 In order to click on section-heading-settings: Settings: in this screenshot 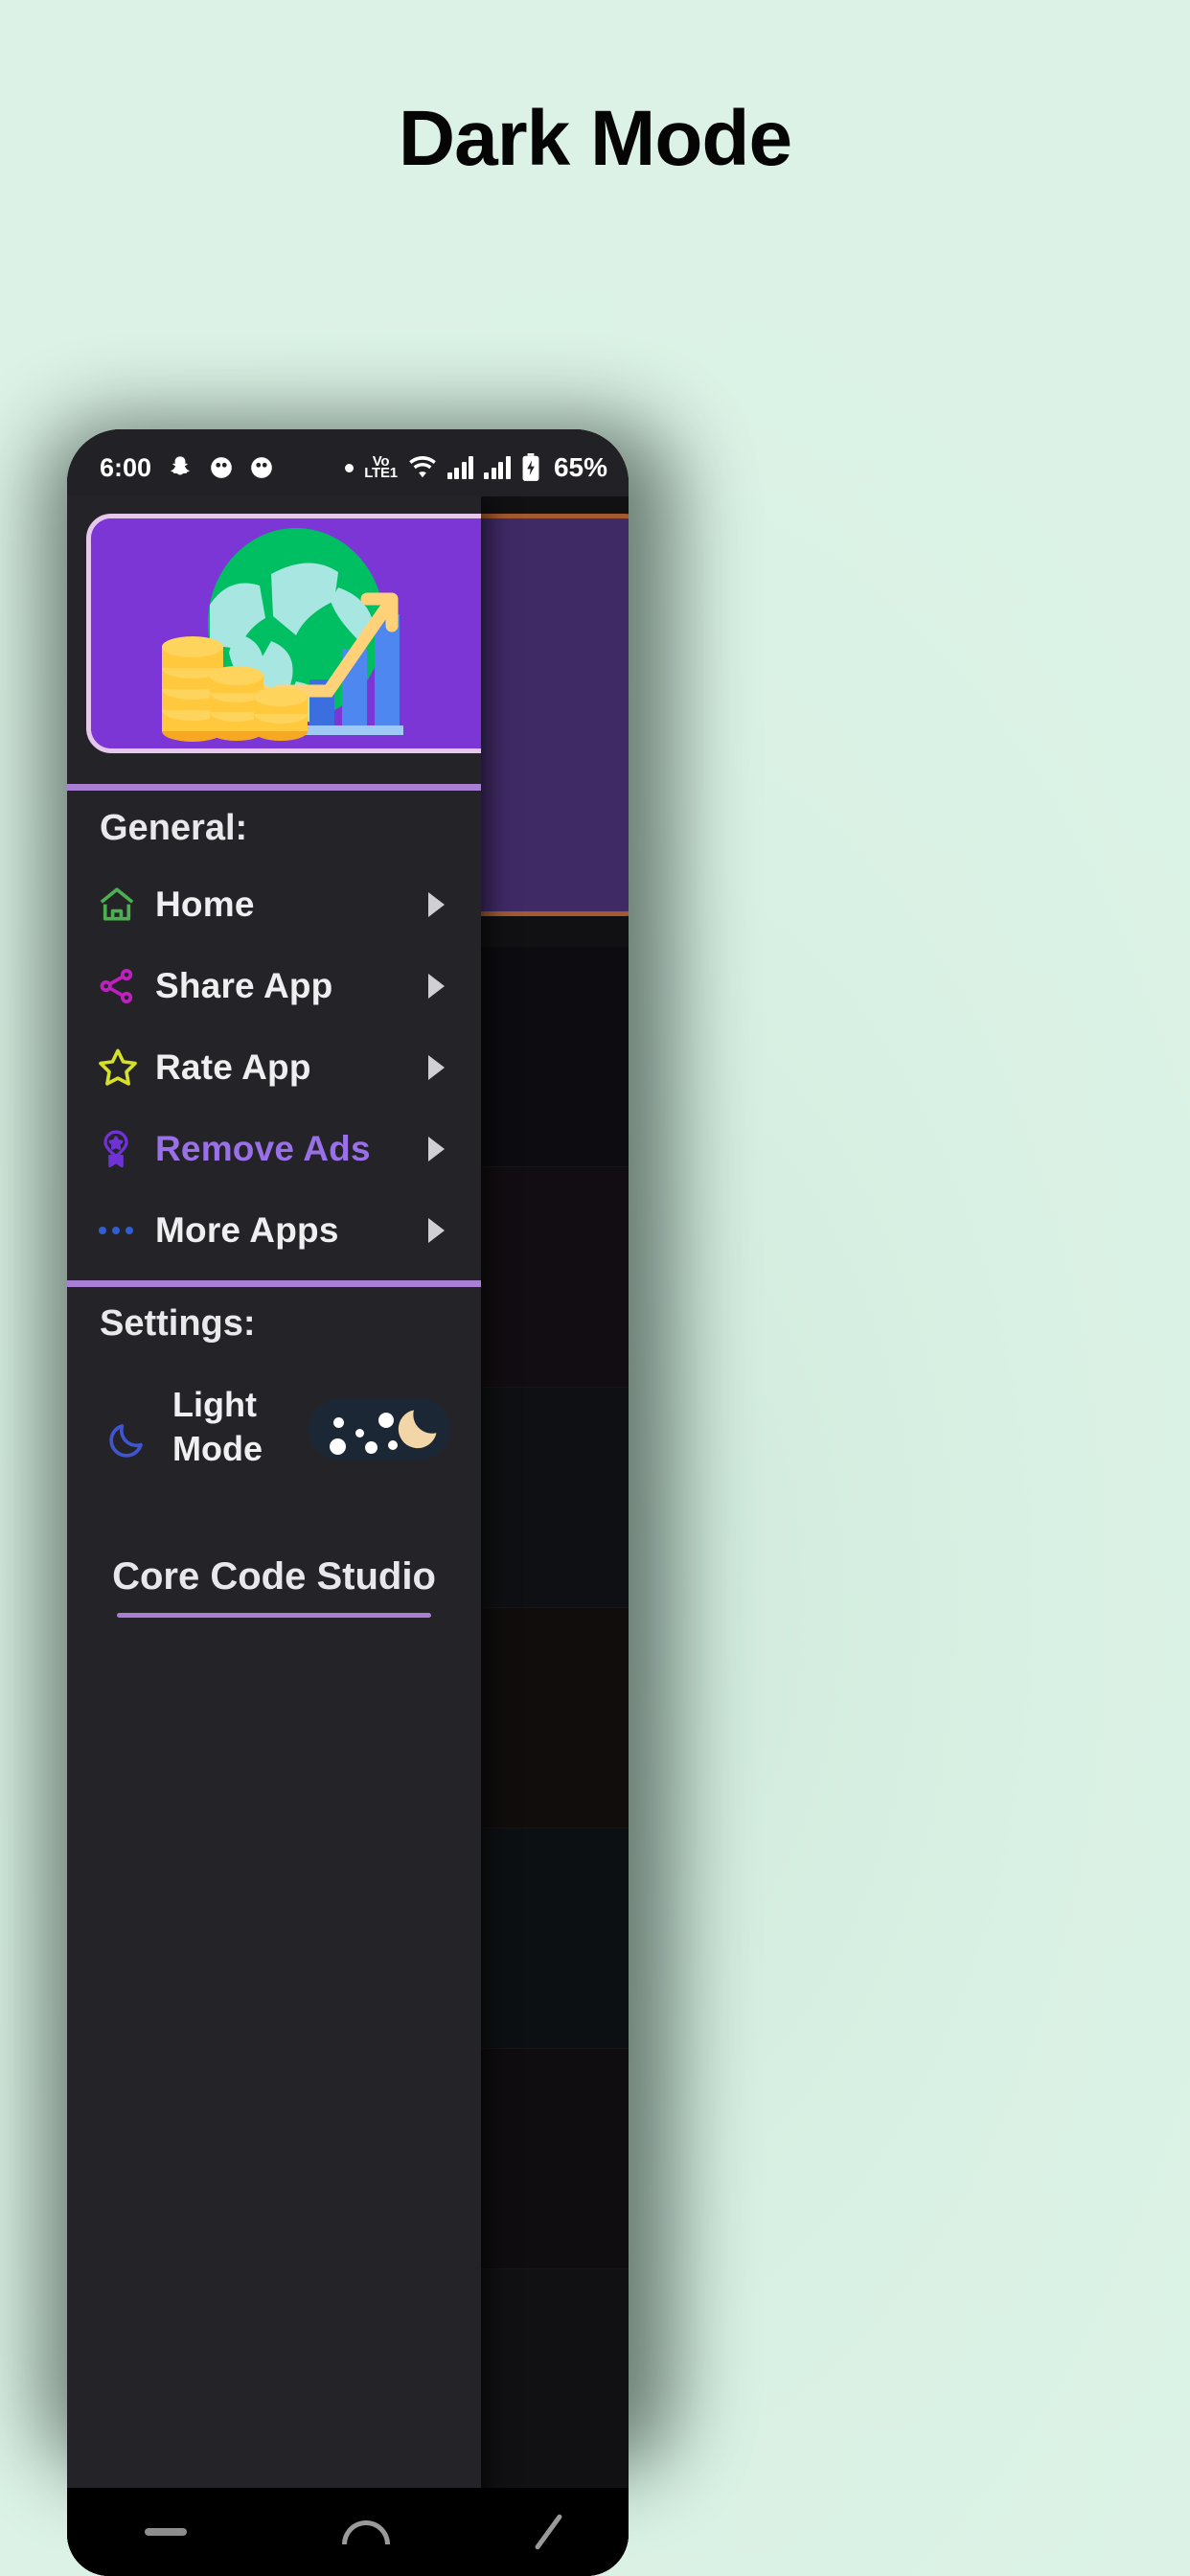, I will do `click(178, 1323)`.